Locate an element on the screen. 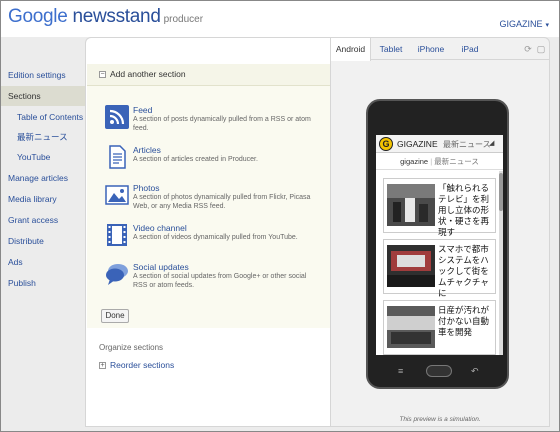 This screenshot has height=432, width=560. account-menu: GIGAZINE ▾ is located at coordinates (524, 24).